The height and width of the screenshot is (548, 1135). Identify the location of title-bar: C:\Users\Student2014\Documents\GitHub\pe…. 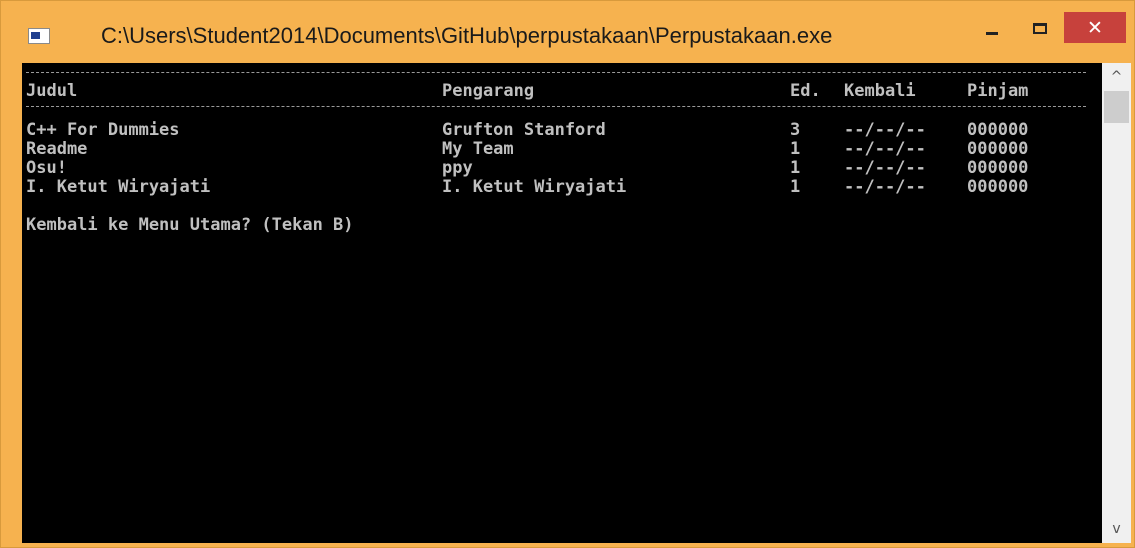
(567, 32).